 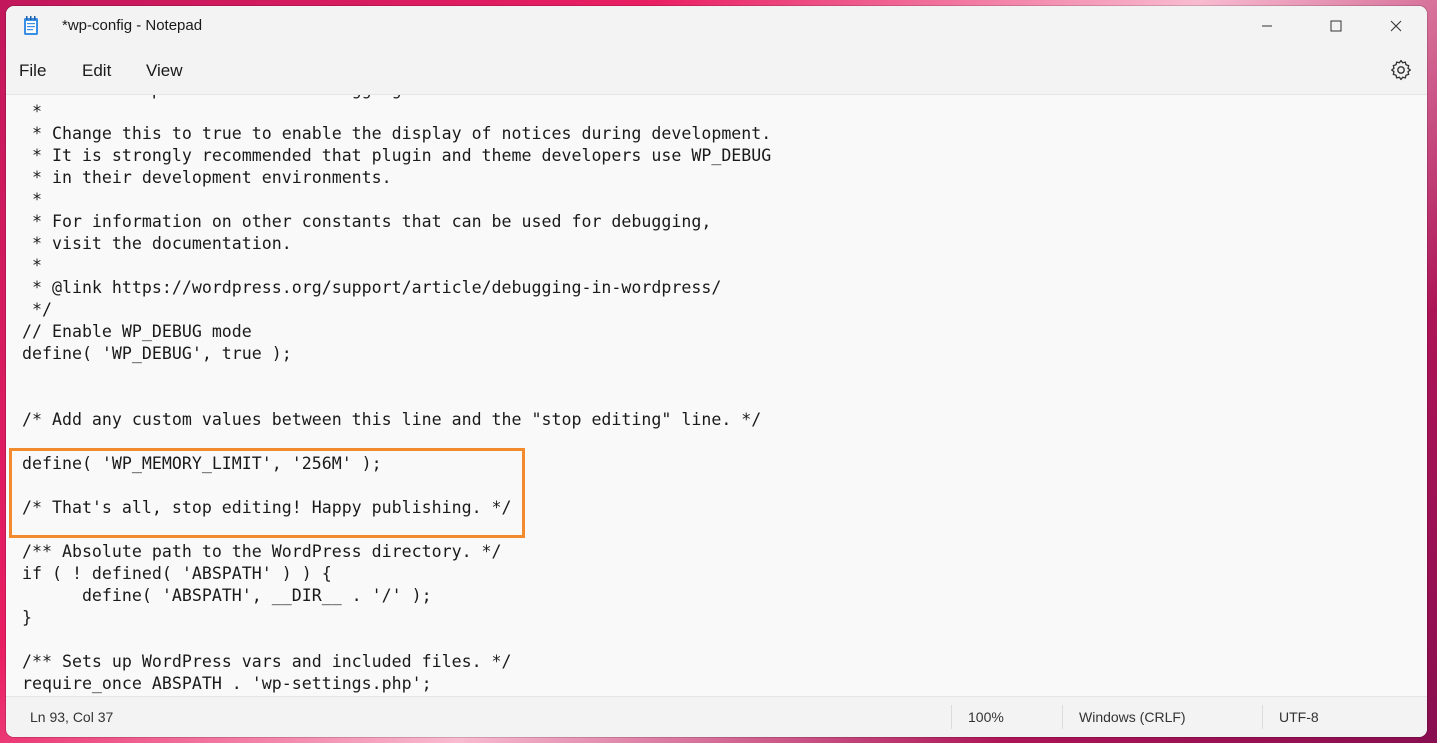 I want to click on maximize-icon, so click(x=1336, y=26).